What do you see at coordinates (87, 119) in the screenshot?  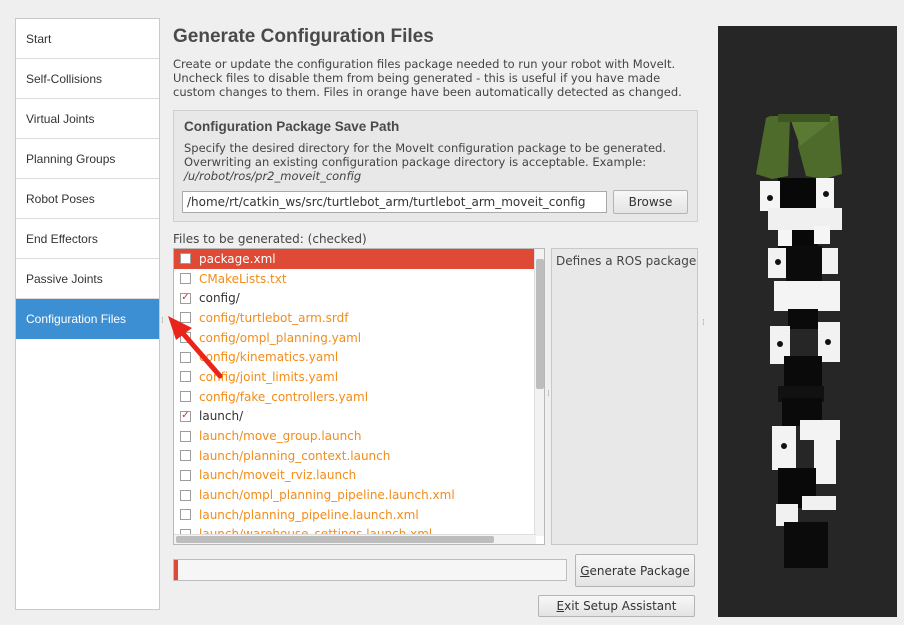 I see `sidebar-item-virtual-joints: Virtual Joints` at bounding box center [87, 119].